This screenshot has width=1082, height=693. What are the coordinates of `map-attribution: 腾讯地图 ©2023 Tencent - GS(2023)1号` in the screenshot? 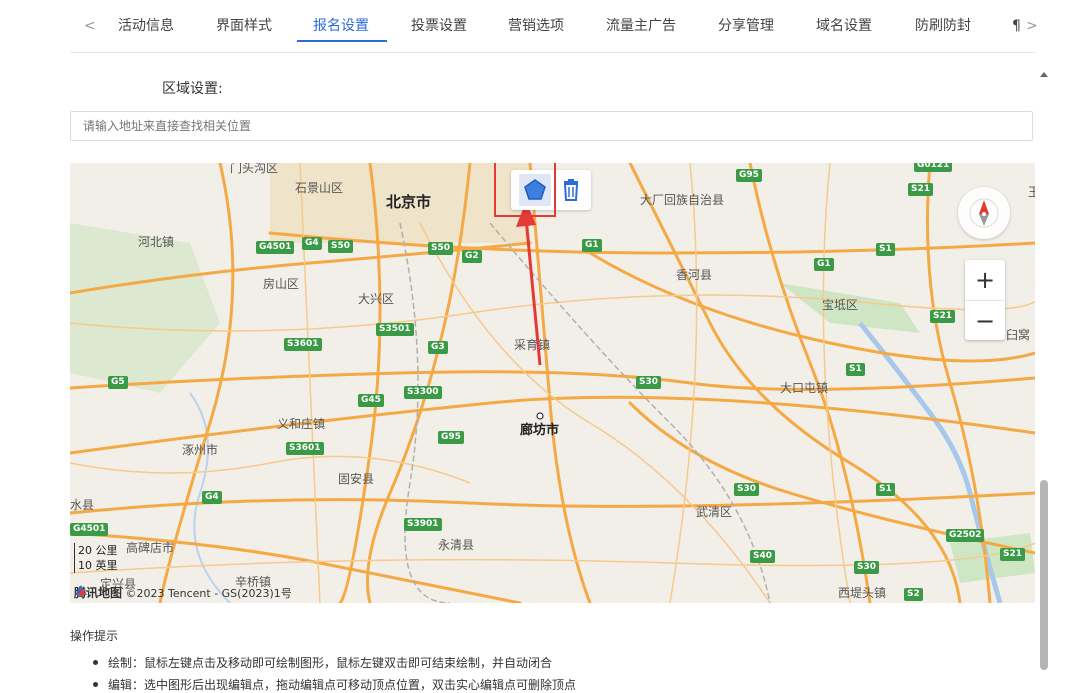 It's located at (183, 592).